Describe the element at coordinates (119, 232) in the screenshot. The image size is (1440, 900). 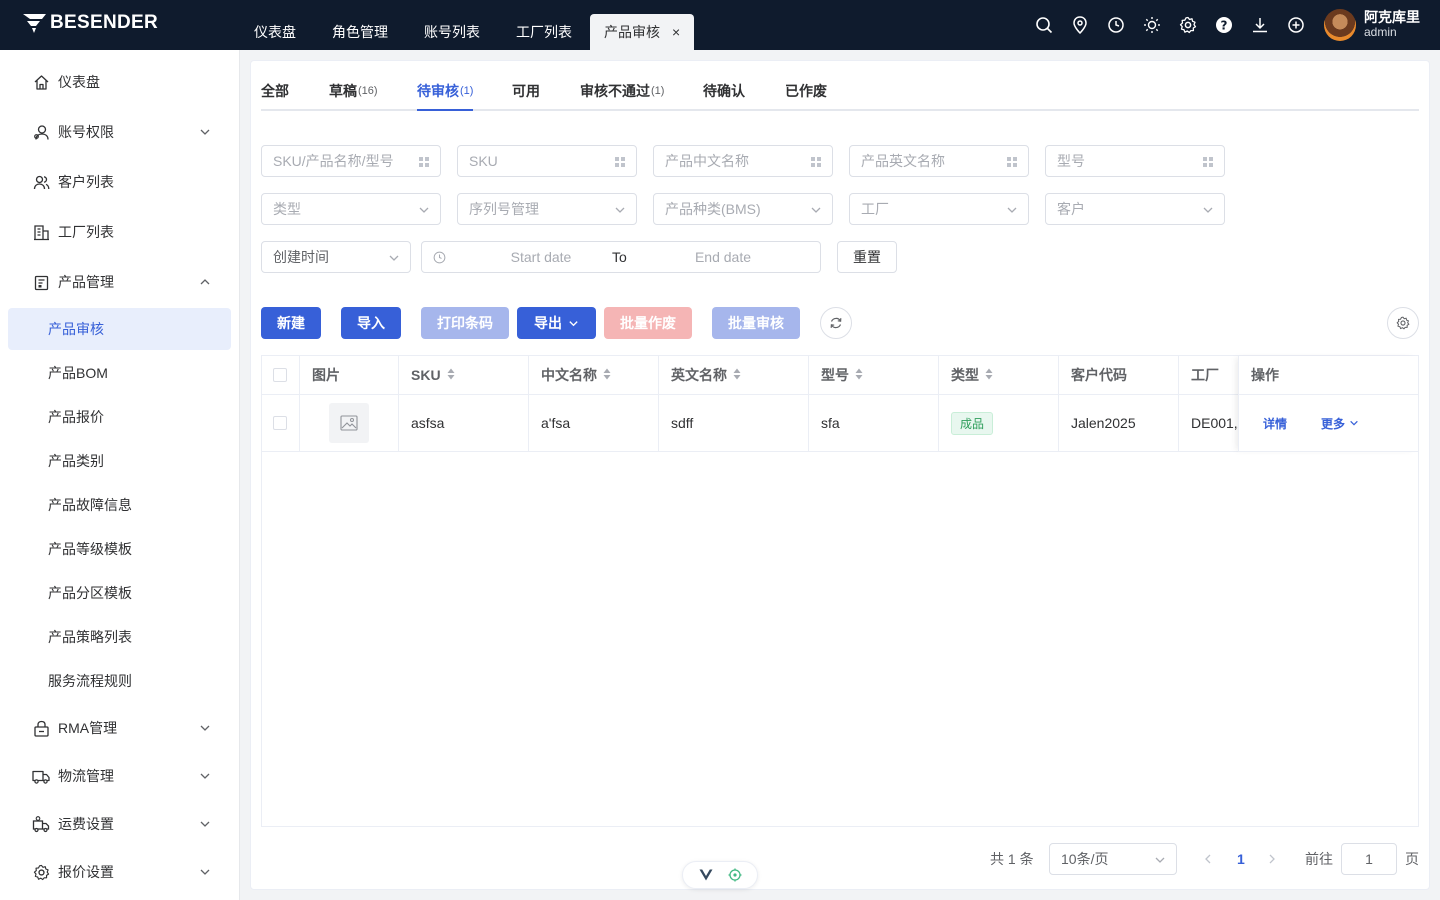
I see `sidebar-item-factories: 工厂列表` at that location.